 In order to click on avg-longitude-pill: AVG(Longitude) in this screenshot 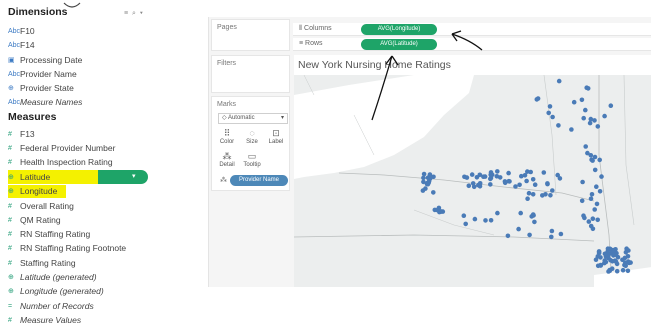, I will do `click(399, 29)`.